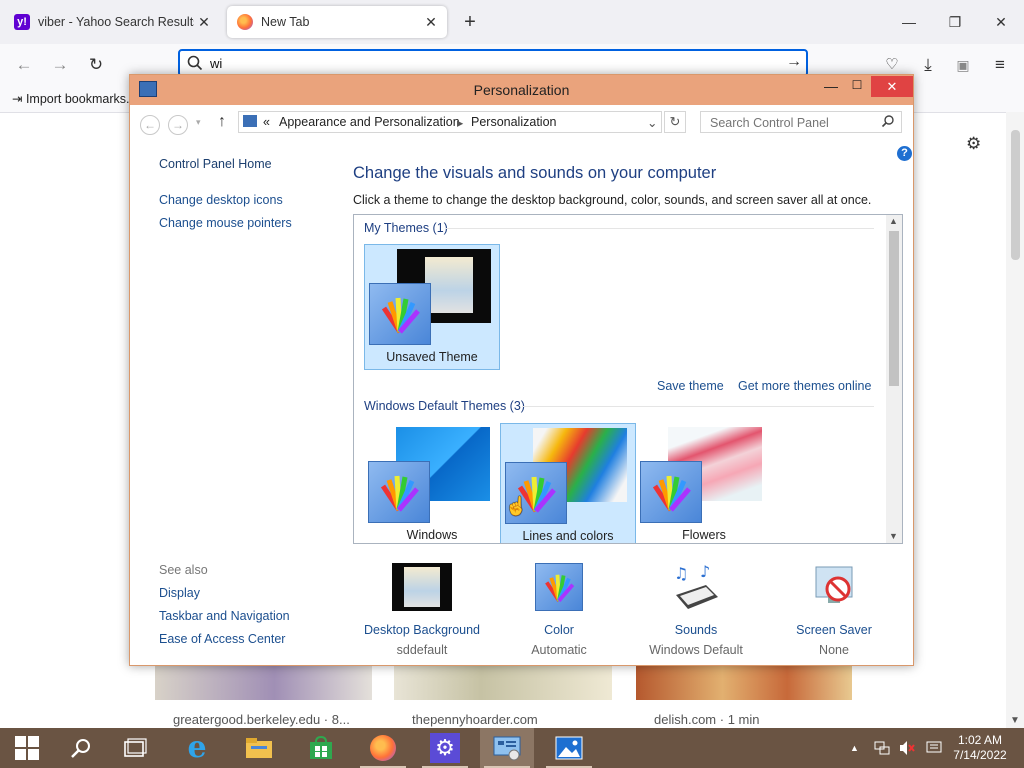 This screenshot has height=768, width=1024. Describe the element at coordinates (831, 89) in the screenshot. I see `minimize-button: —` at that location.